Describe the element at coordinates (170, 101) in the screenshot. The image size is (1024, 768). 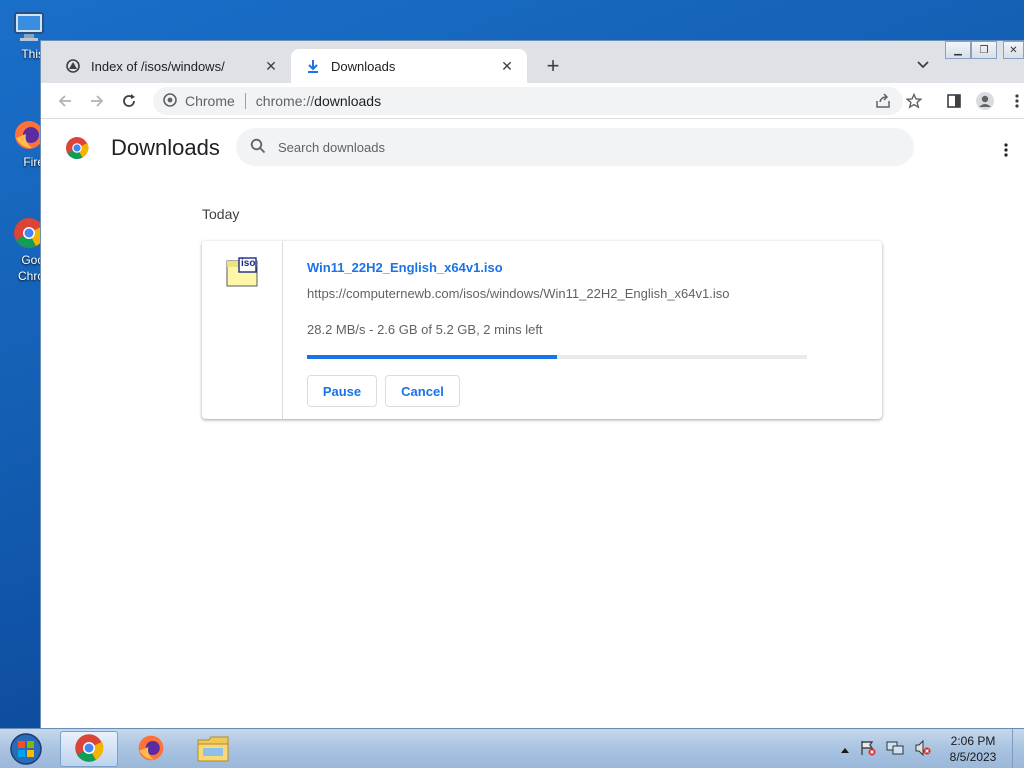
I see `chrome-logo-icon` at that location.